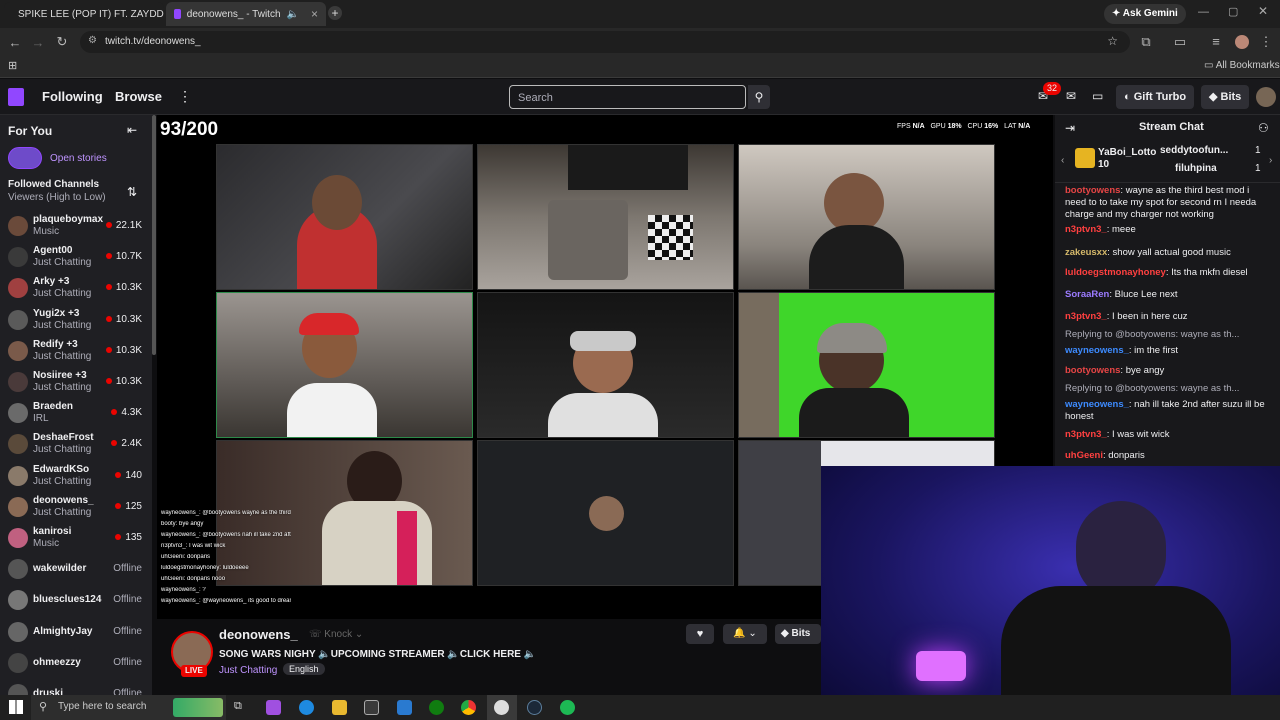  Describe the element at coordinates (336, 634) in the screenshot. I see `knock-button: ☏ Knock ⌄` at that location.